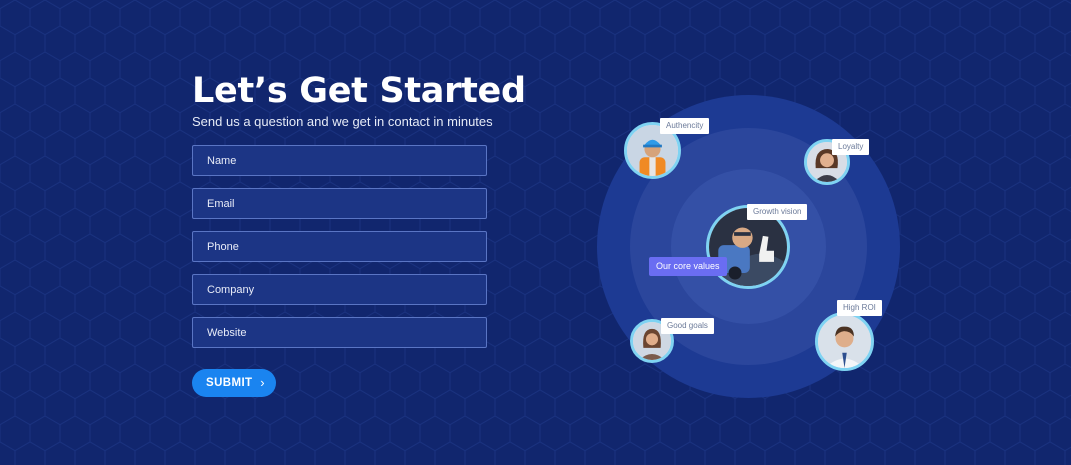 Image resolution: width=1071 pixels, height=465 pixels. I want to click on submit-button: SUBMIT ›, so click(234, 383).